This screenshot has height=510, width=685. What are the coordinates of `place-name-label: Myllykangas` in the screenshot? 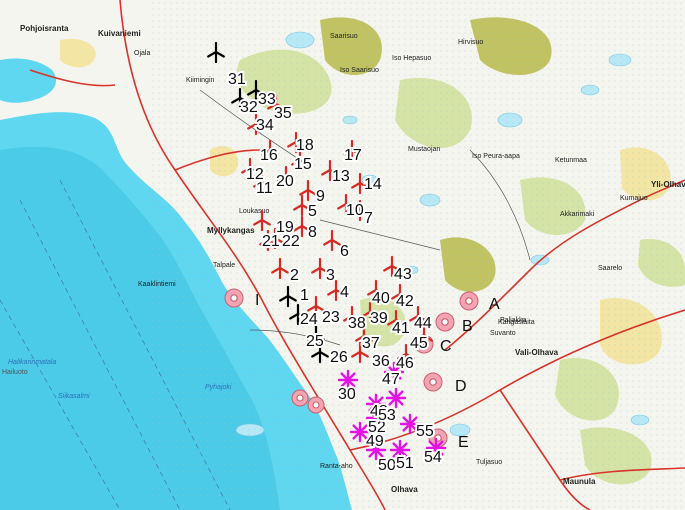 It's located at (231, 230).